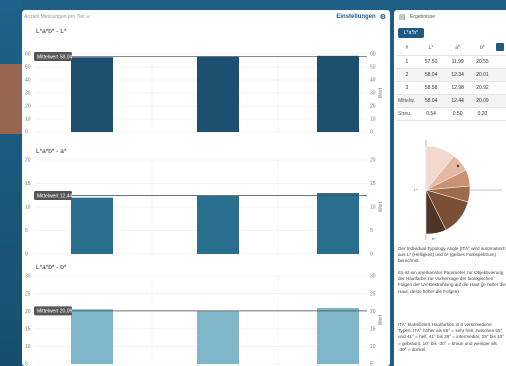 This screenshot has width=506, height=366. Describe the element at coordinates (431, 62) in the screenshot. I see `table-cell: 57.50` at that location.